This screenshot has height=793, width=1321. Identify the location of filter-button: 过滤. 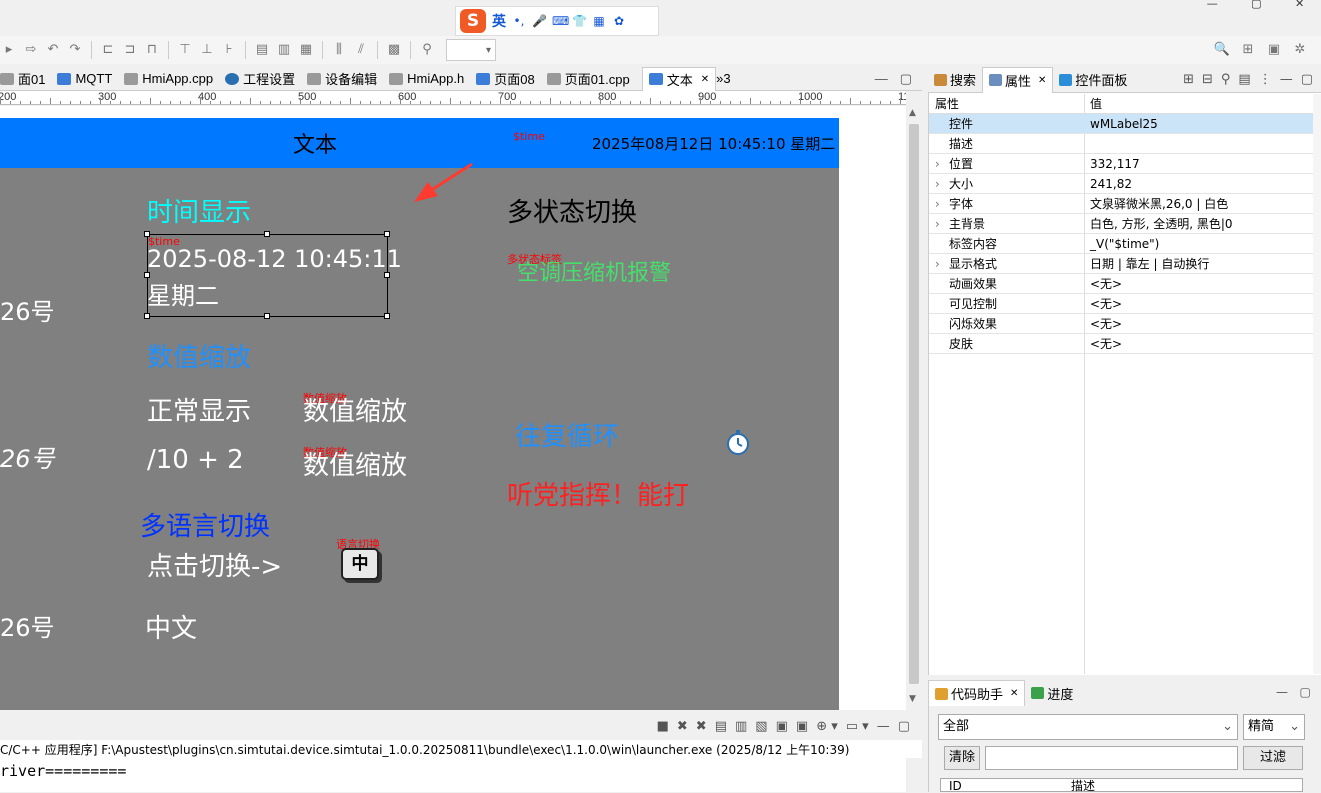
(1273, 758).